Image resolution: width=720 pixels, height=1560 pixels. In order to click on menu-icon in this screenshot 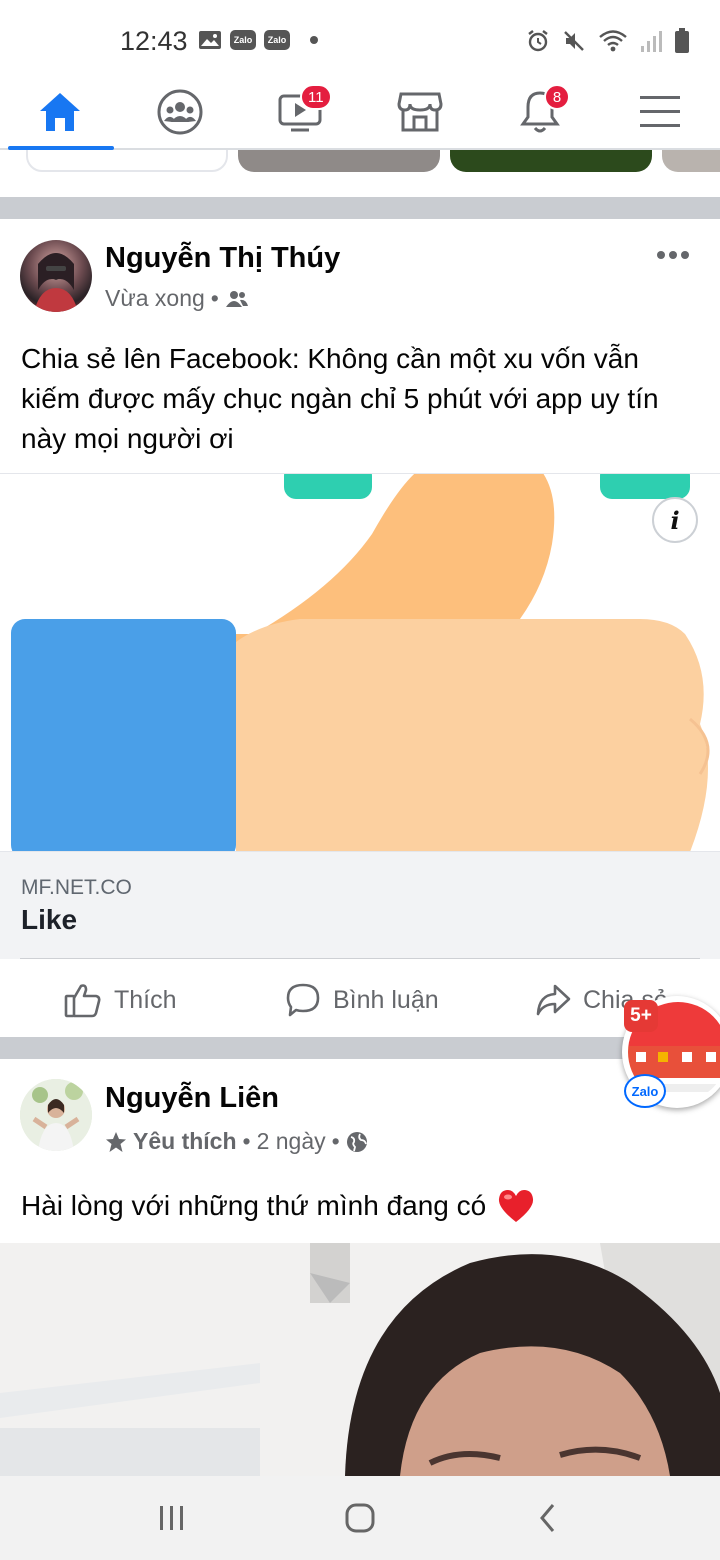, I will do `click(660, 111)`.